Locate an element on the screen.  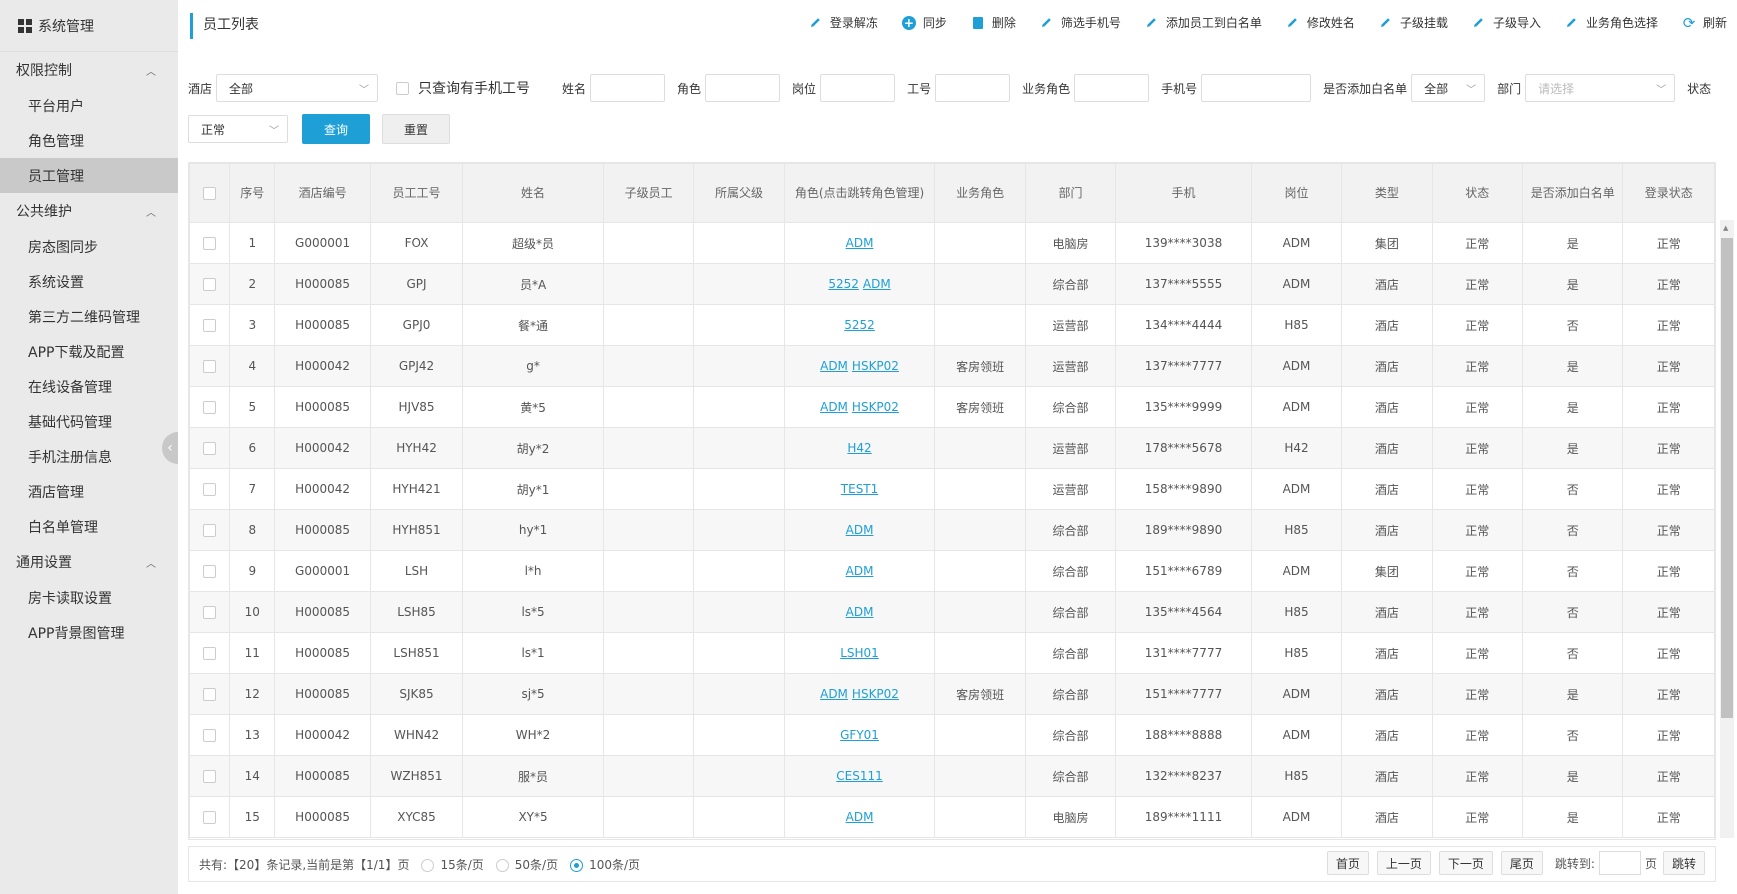
toolbar-button: ⟳ 刷新 is located at coordinates (1704, 23).